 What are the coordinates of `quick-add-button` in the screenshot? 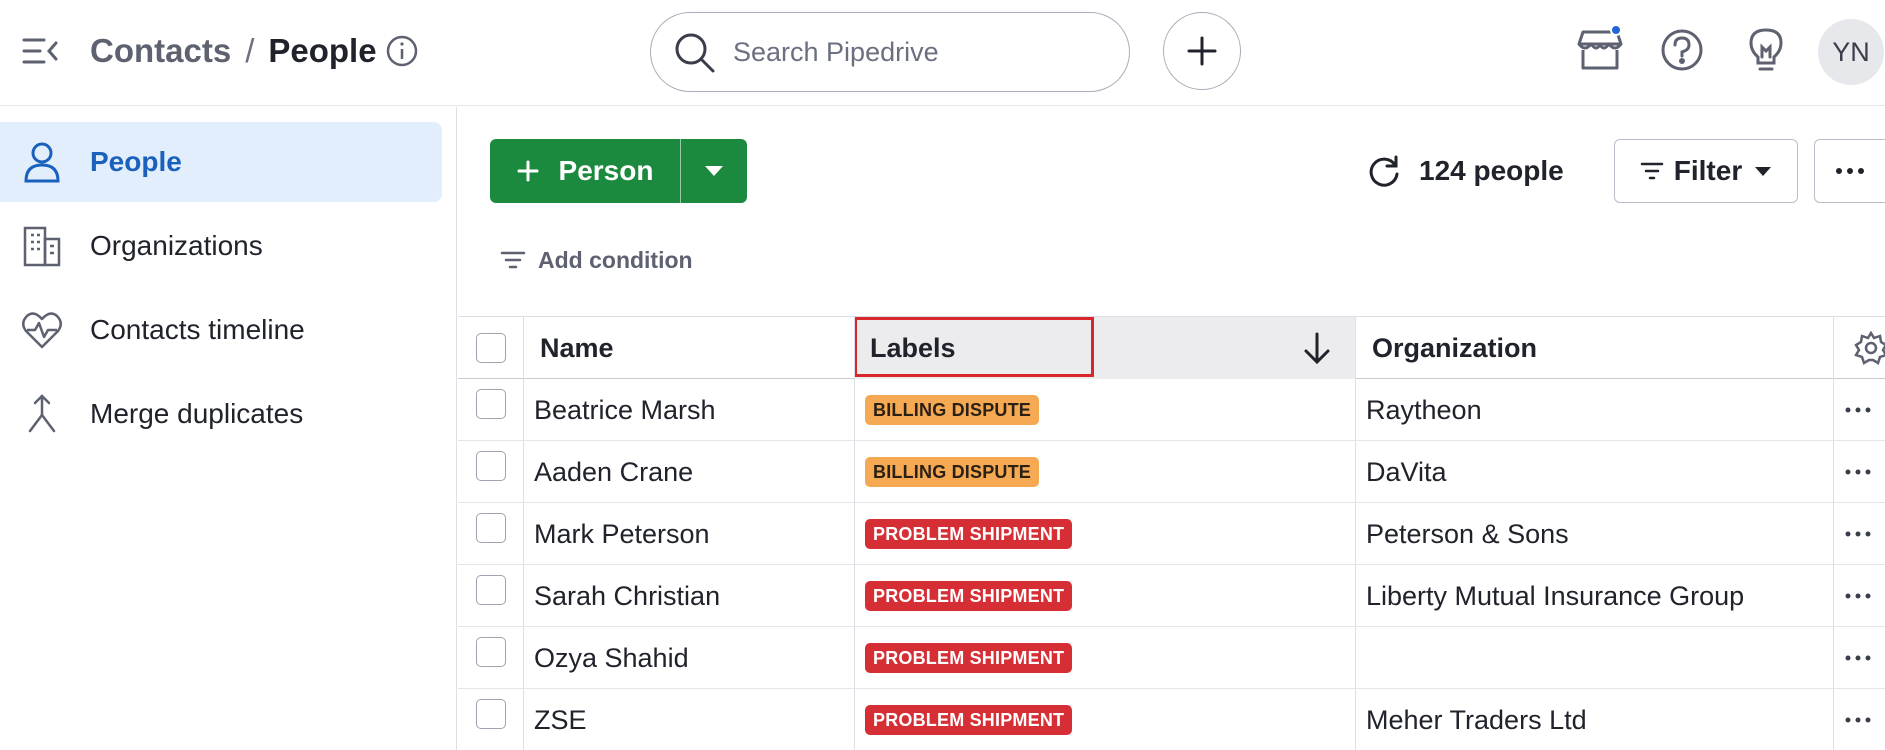 It's located at (1202, 51).